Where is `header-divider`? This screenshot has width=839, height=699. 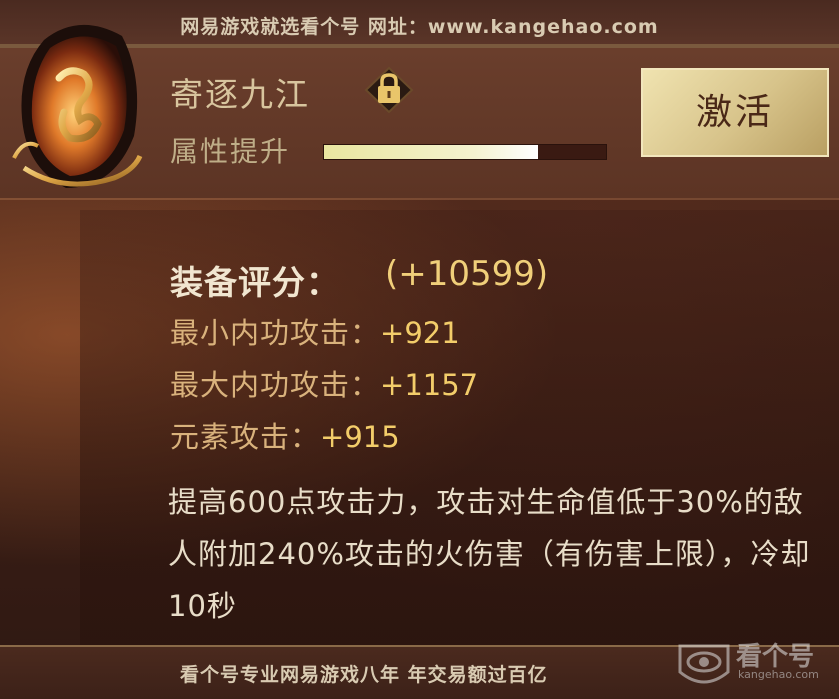 header-divider is located at coordinates (419, 199).